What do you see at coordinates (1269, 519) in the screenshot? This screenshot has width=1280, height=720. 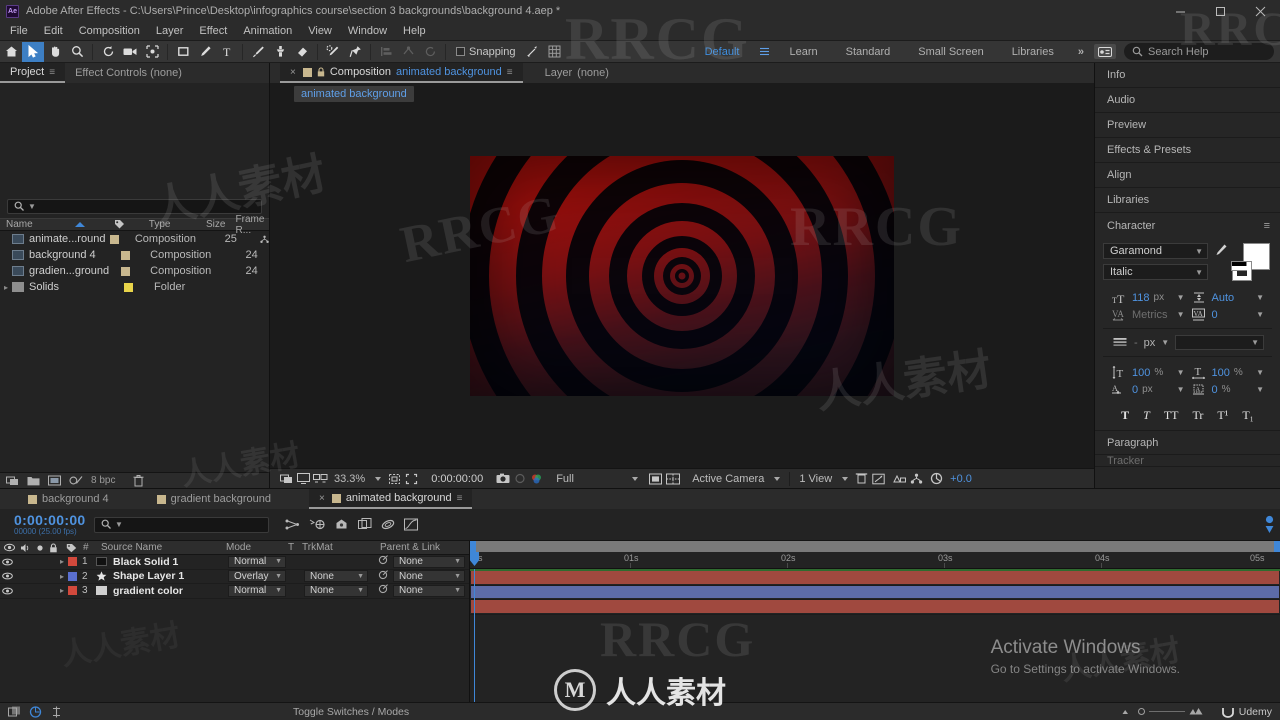 I see `marker-circle-icon` at bounding box center [1269, 519].